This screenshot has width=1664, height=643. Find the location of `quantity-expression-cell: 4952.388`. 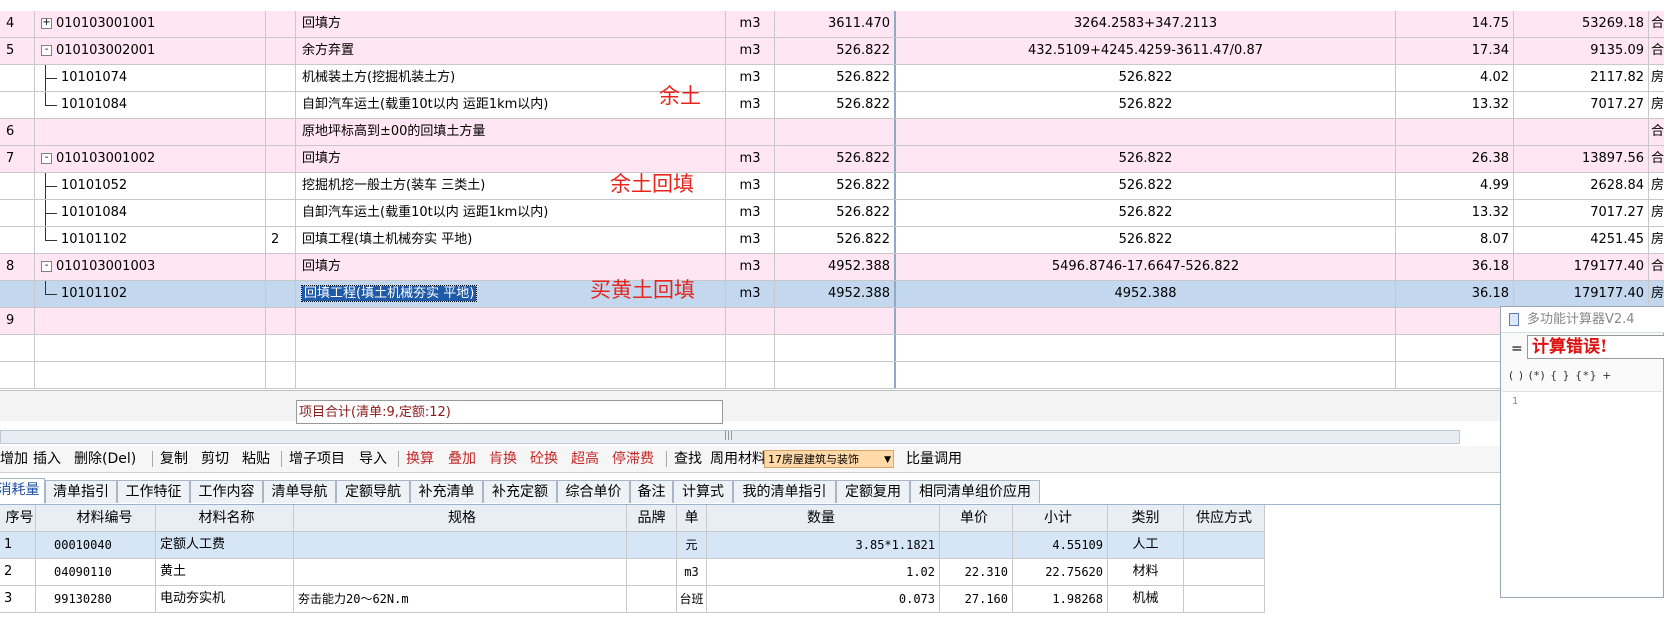

quantity-expression-cell: 4952.388 is located at coordinates (1146, 294).